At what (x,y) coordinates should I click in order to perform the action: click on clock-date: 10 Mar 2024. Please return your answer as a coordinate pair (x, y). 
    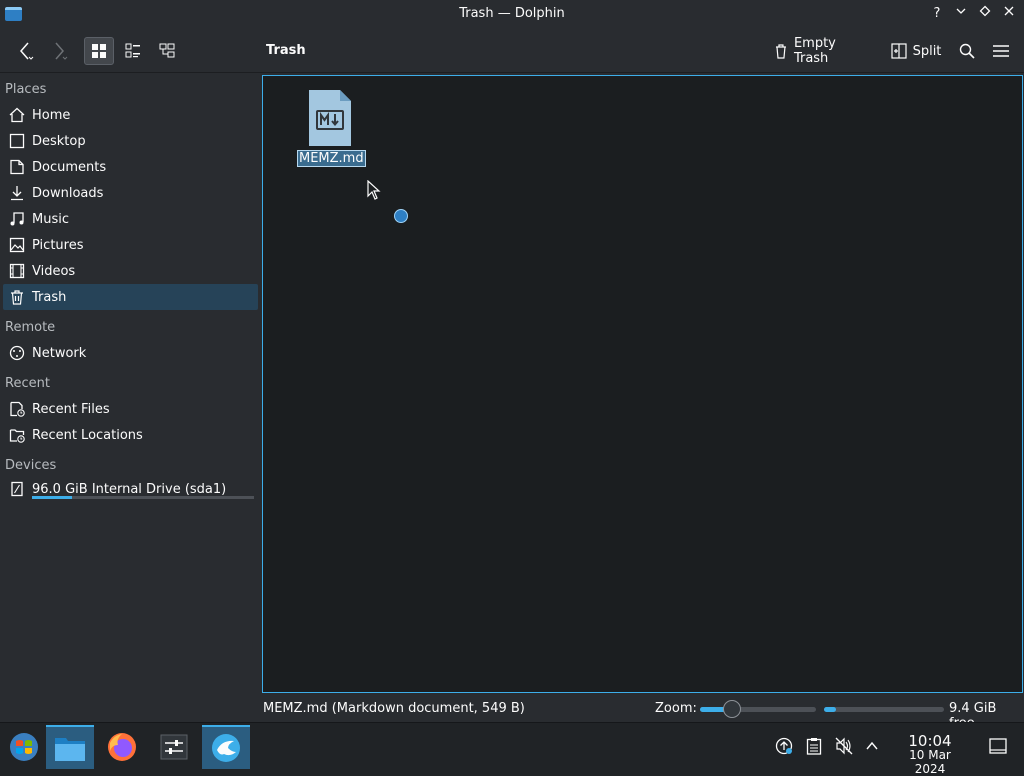
    Looking at the image, I should click on (930, 762).